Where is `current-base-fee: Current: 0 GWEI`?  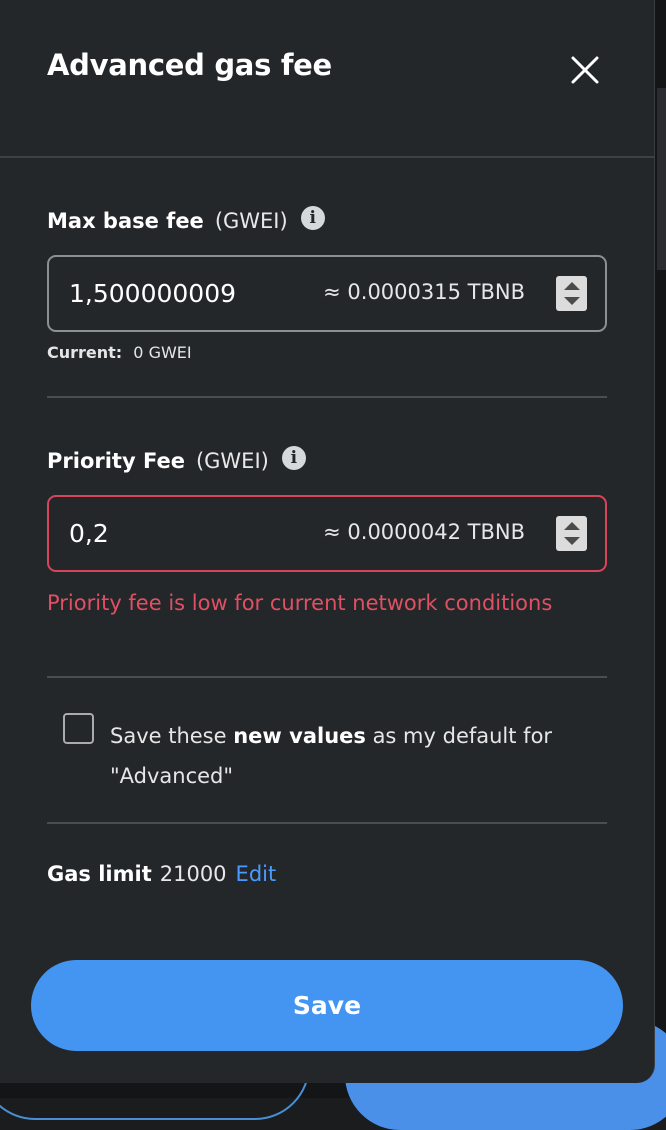 current-base-fee: Current: 0 GWEI is located at coordinates (119, 352).